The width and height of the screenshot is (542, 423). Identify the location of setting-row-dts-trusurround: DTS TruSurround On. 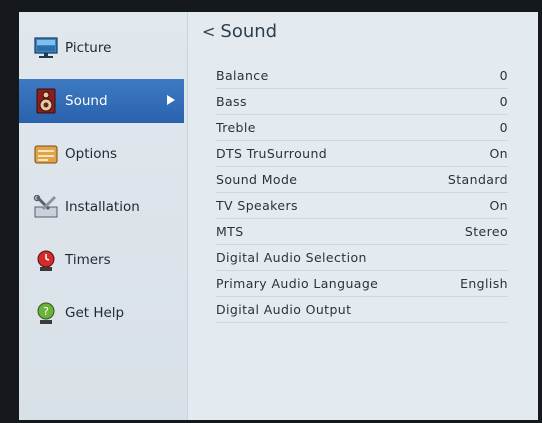
(362, 154).